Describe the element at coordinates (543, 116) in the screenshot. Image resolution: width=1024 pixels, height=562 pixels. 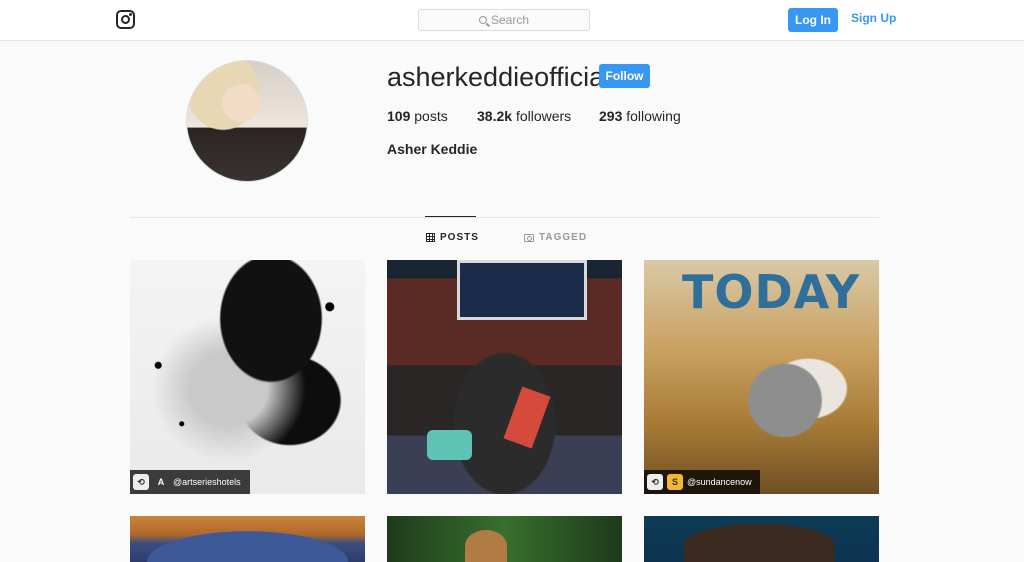
I see `followers-label: followers` at that location.